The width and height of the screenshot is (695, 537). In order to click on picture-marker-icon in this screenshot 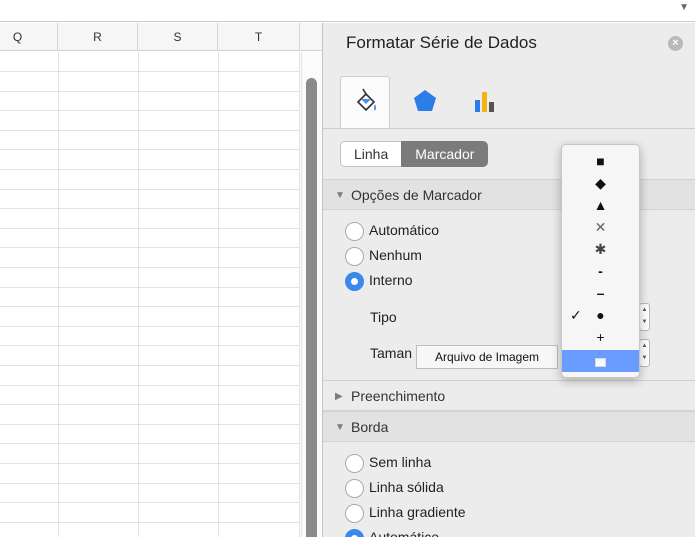, I will do `click(600, 362)`.